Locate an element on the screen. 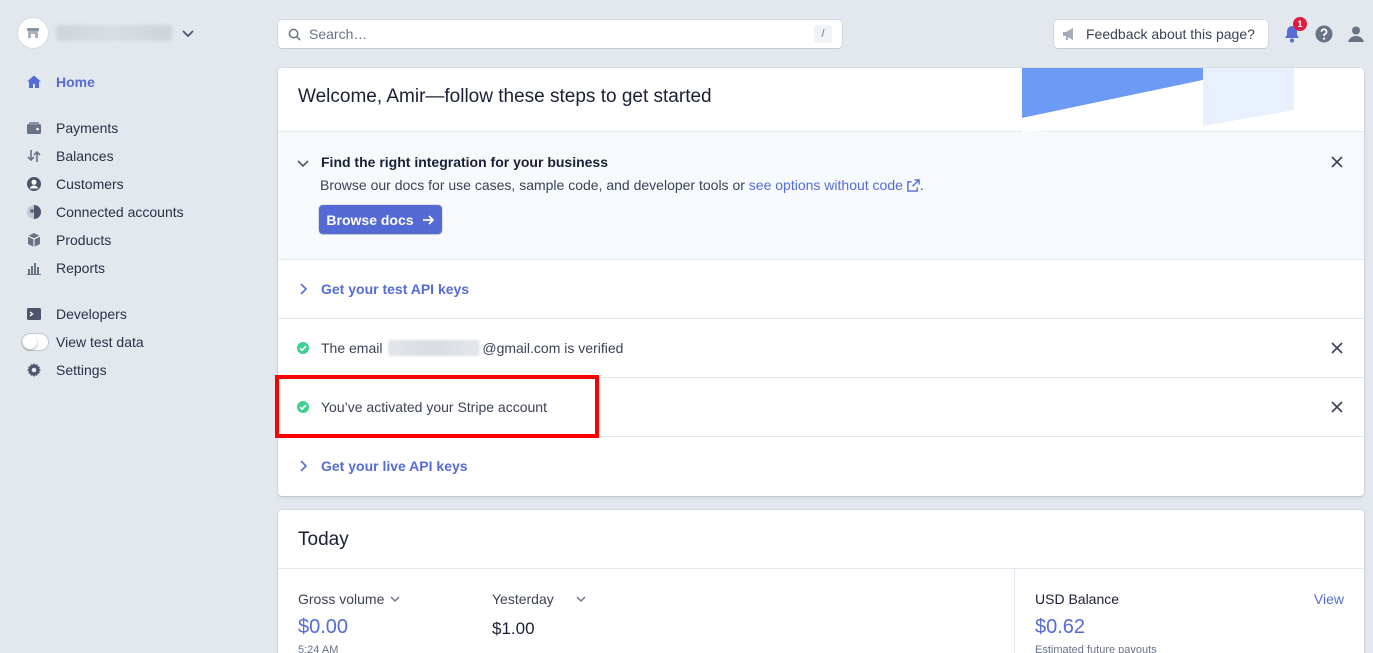 This screenshot has width=1373, height=653. search-input is located at coordinates (561, 34).